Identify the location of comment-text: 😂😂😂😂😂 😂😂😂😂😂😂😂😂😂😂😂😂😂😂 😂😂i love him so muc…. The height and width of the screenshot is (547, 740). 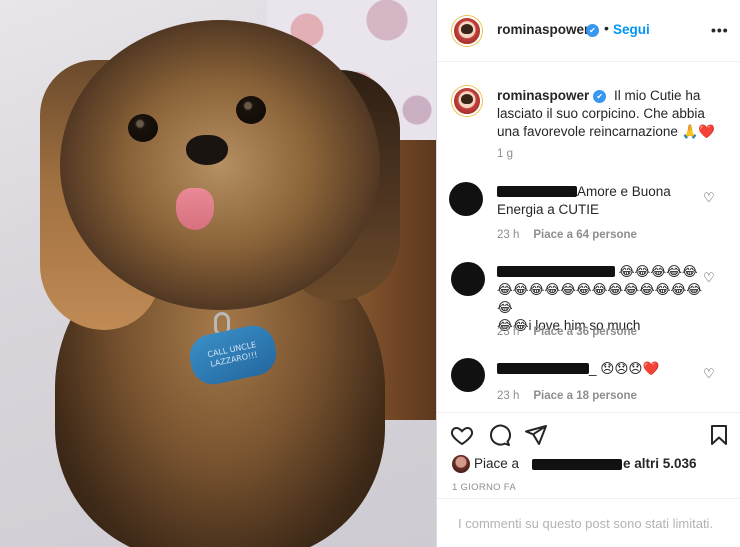
(601, 299).